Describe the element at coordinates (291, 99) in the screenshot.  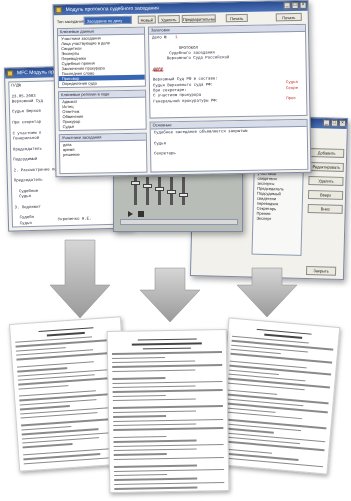
I see `prosecutor-field: Прок` at that location.